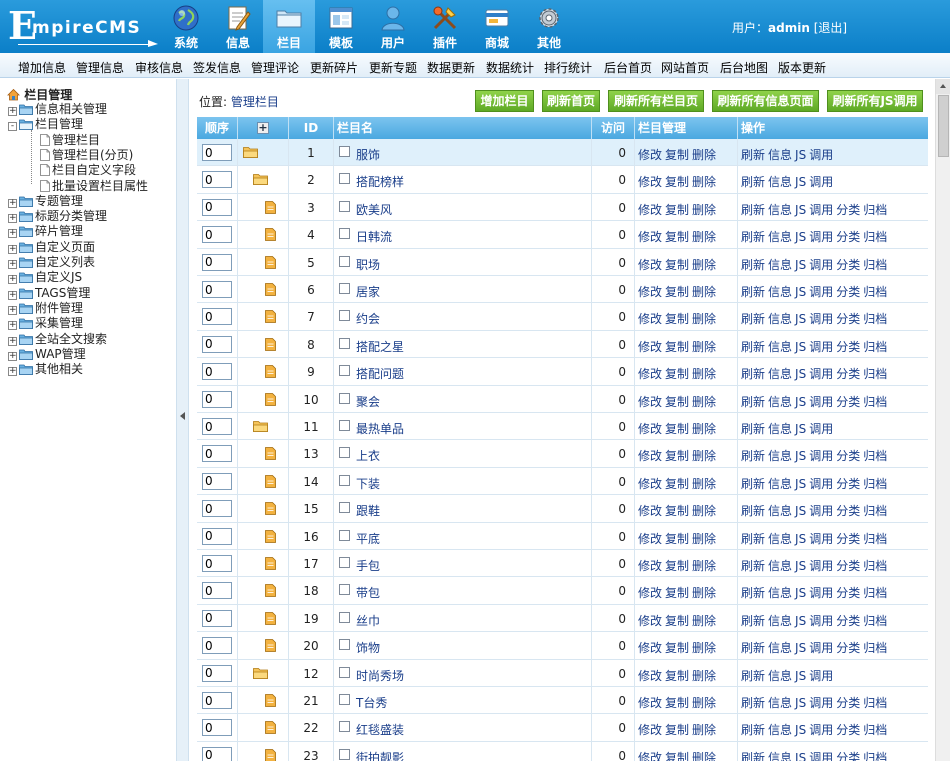 This screenshot has width=950, height=761. I want to click on topnav-label: 栏目, so click(289, 42).